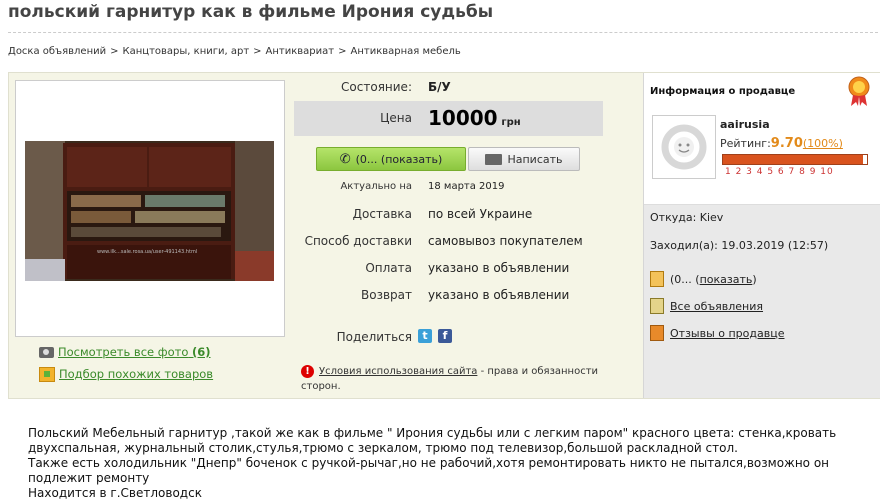  Describe the element at coordinates (406, 51) in the screenshot. I see `breadcrumb-item: Антикварная мебель` at that location.